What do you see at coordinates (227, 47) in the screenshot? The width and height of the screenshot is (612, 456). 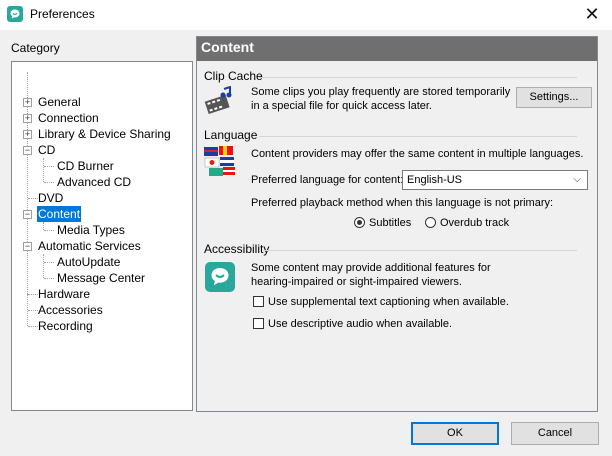 I see `panel-title: Content` at bounding box center [227, 47].